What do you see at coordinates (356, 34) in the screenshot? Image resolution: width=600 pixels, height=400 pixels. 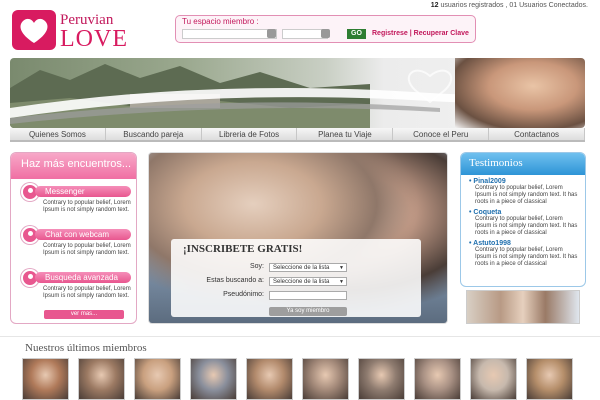 I see `go-button: GO` at bounding box center [356, 34].